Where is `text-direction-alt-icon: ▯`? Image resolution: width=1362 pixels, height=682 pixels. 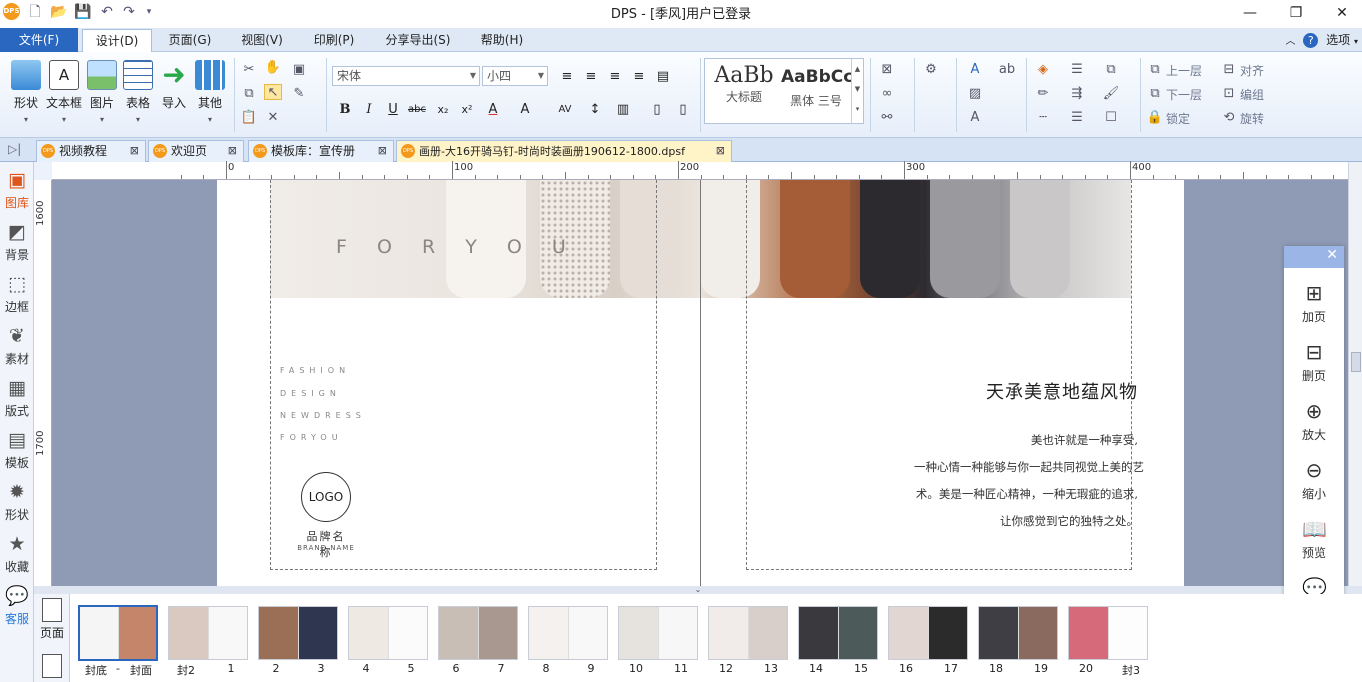 text-direction-alt-icon: ▯ is located at coordinates (683, 109).